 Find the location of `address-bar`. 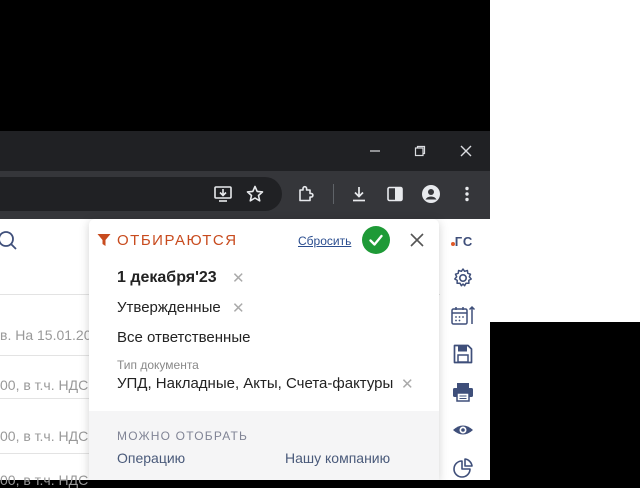

address-bar is located at coordinates (141, 194).